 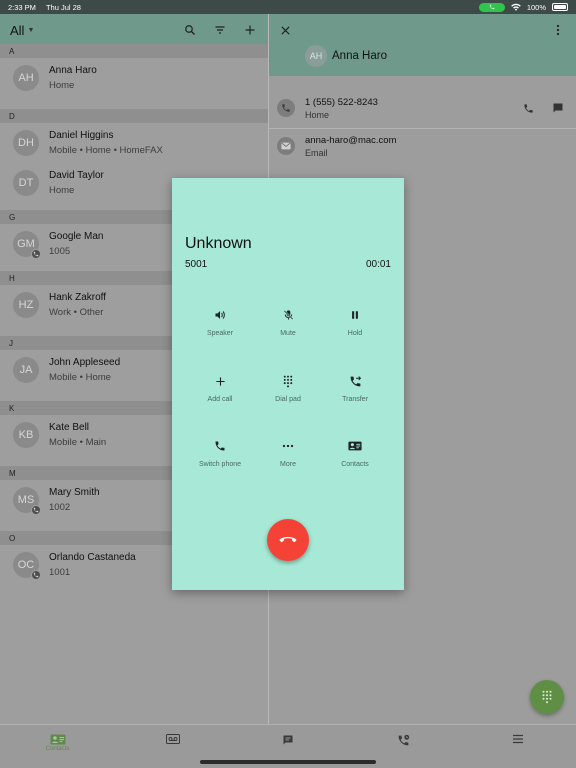 I want to click on mute-label: Mute, so click(x=288, y=333).